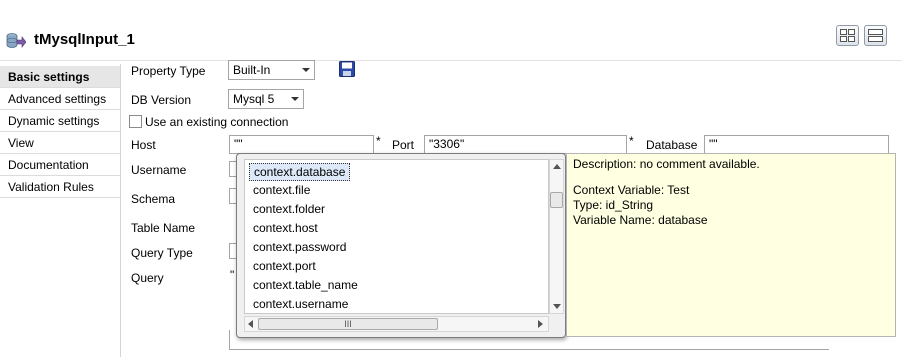 This screenshot has height=357, width=902. Describe the element at coordinates (60, 143) in the screenshot. I see `tab-view: View` at that location.